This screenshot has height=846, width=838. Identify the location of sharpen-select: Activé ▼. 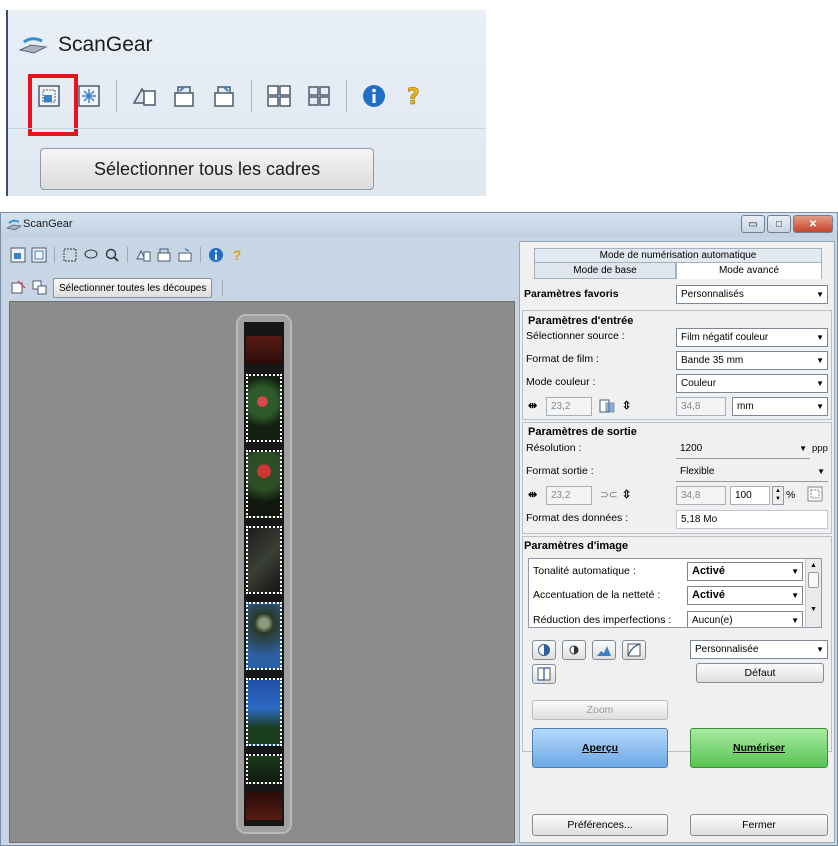
(745, 595).